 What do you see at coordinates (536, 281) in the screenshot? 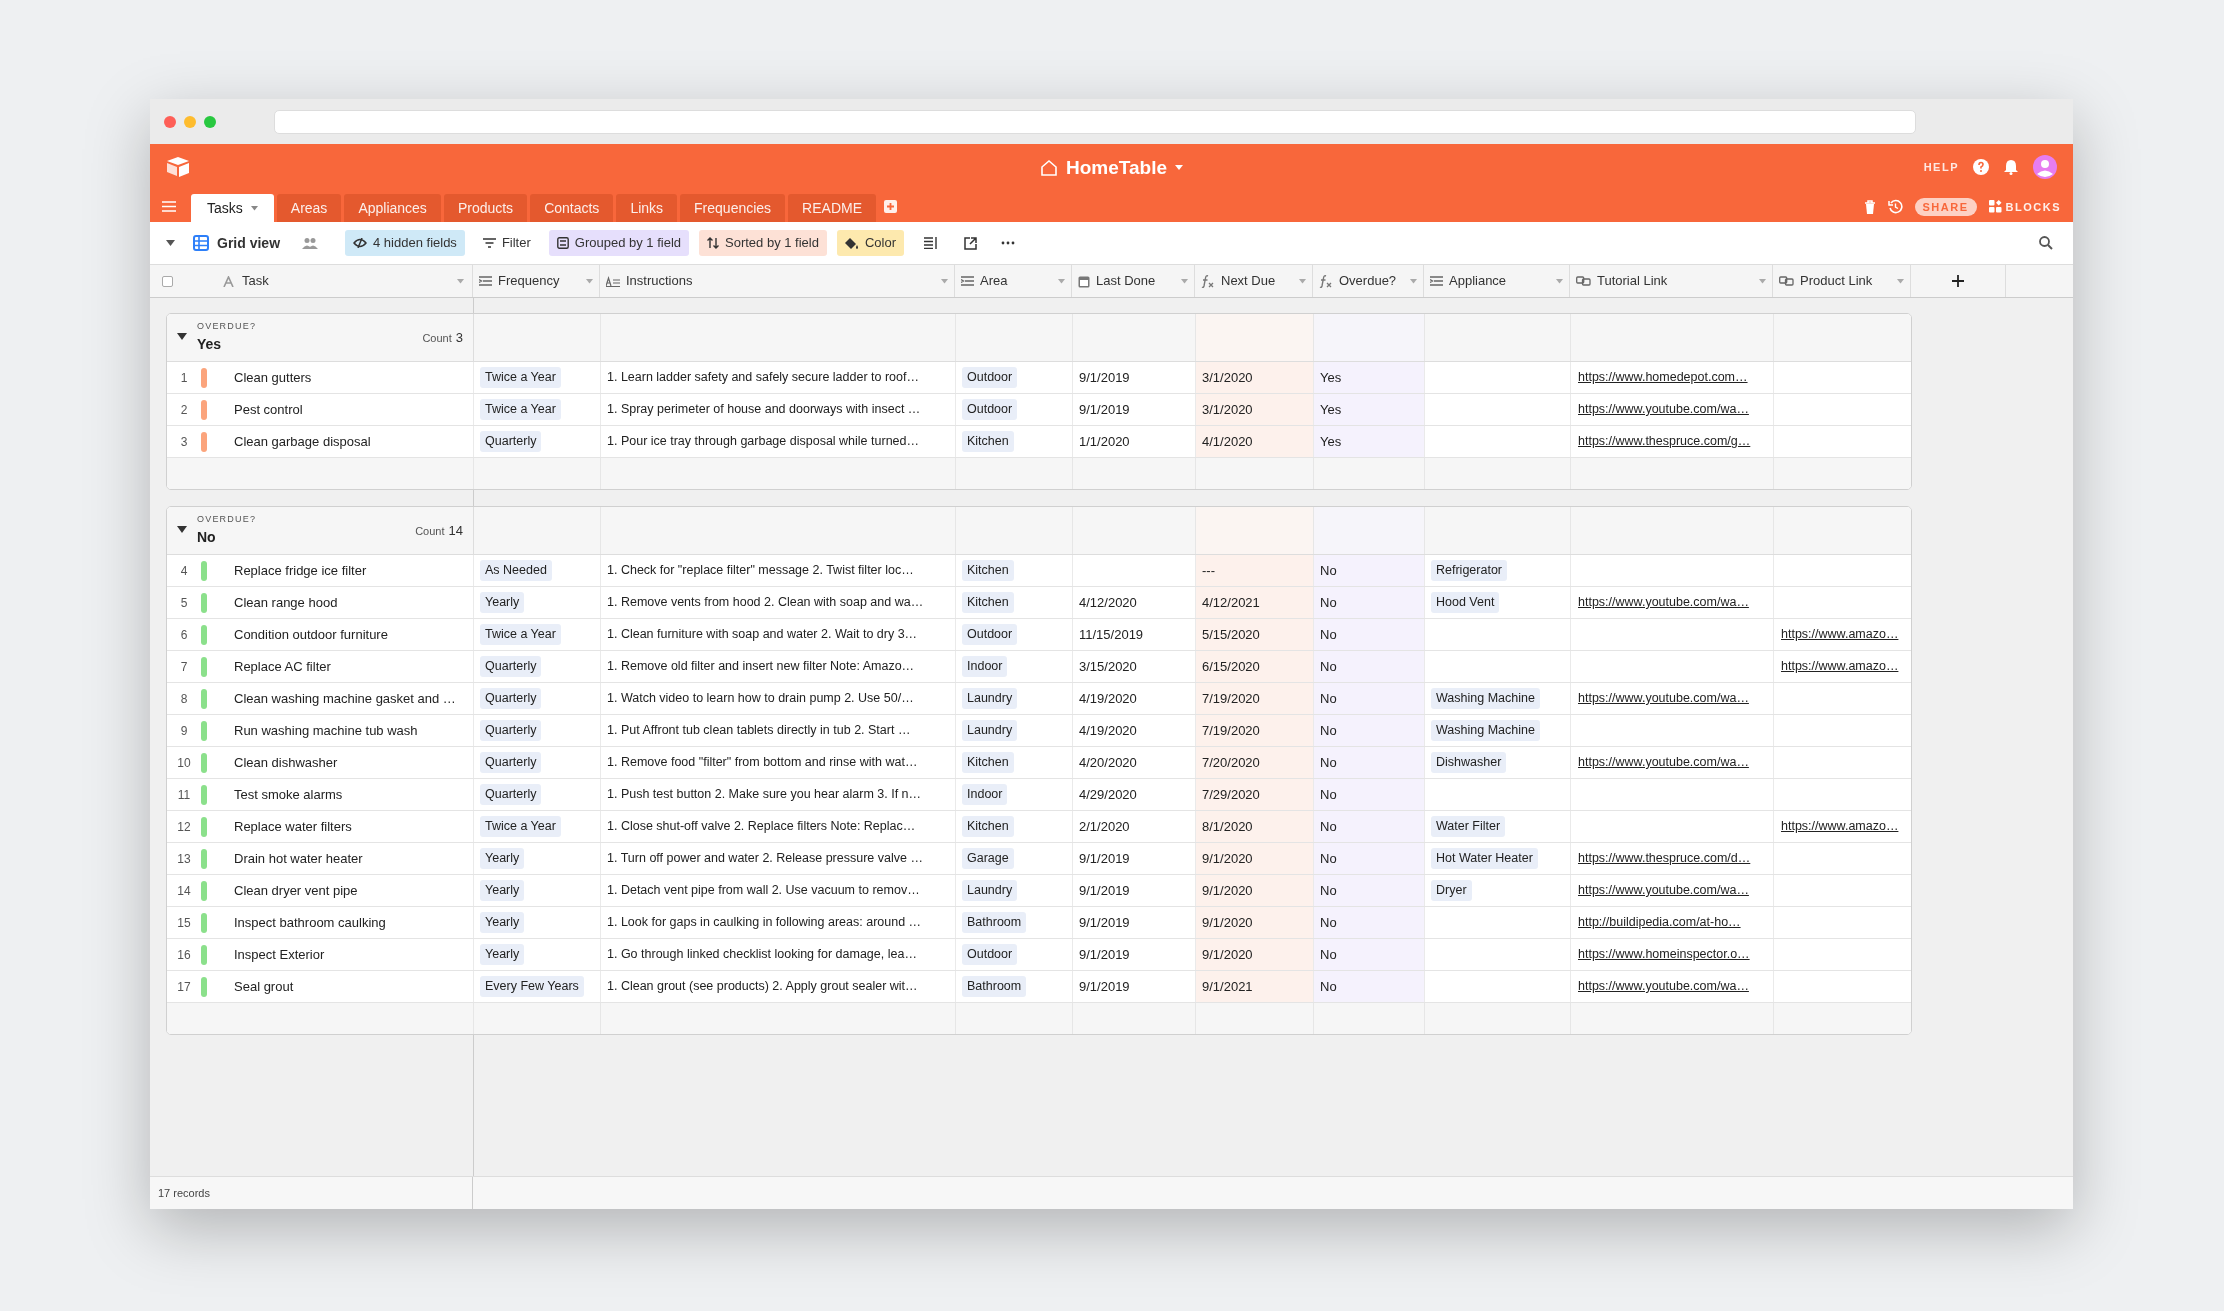
I see `column-header: Frequency` at bounding box center [536, 281].